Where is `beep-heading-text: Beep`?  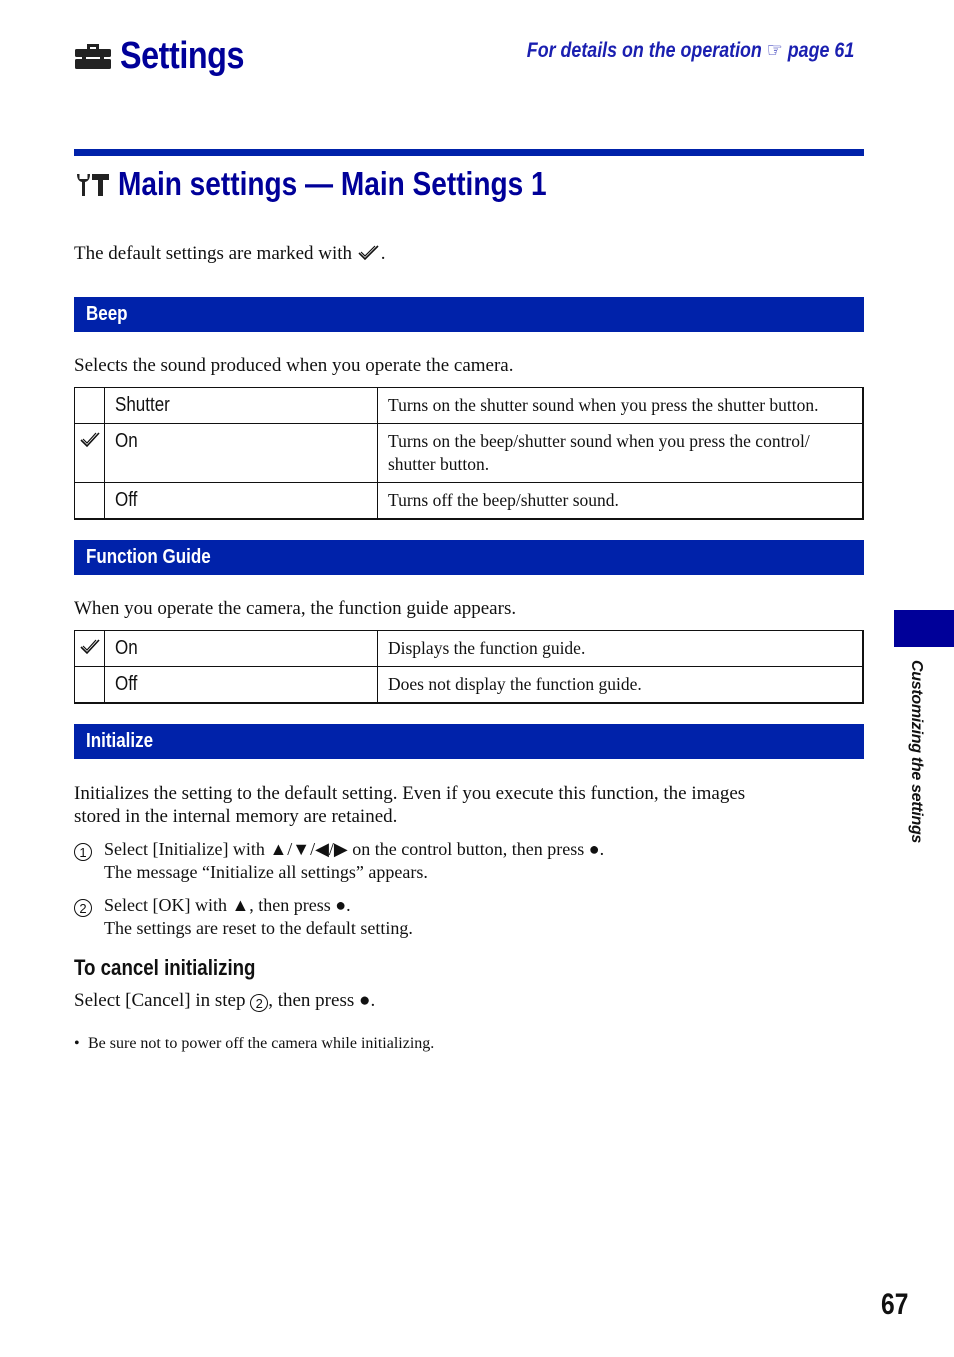
beep-heading-text: Beep is located at coordinates (107, 314).